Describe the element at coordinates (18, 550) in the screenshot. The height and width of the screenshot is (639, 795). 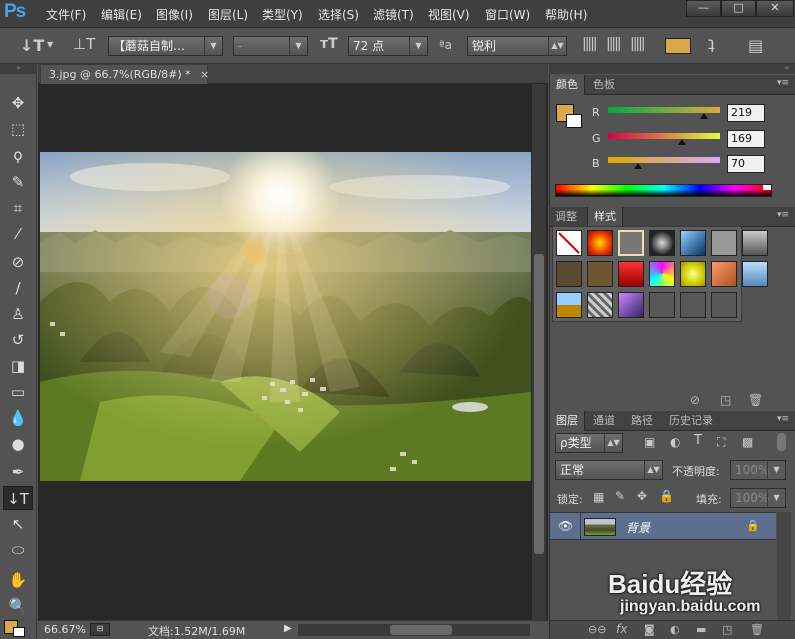
I see `ellipse-tool-icon: ⬭` at that location.